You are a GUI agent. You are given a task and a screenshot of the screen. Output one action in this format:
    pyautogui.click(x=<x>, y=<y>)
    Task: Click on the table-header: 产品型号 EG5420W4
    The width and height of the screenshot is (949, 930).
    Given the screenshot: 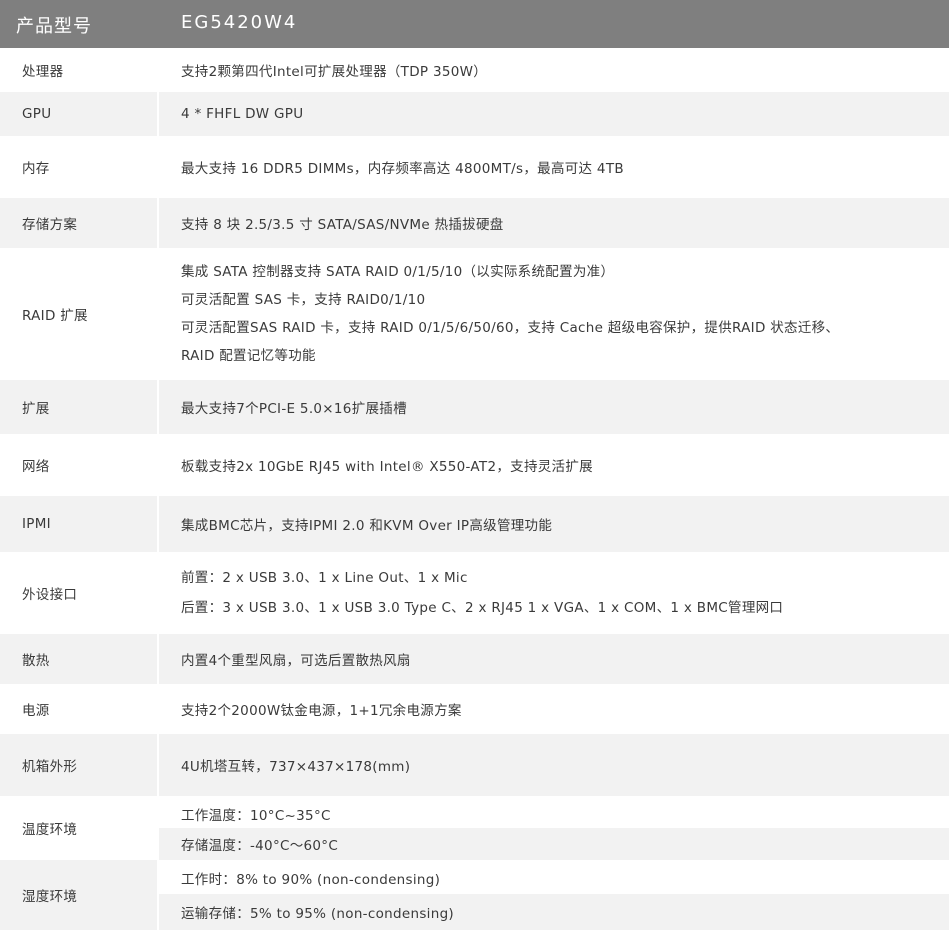 What is the action you would take?
    pyautogui.click(x=474, y=24)
    